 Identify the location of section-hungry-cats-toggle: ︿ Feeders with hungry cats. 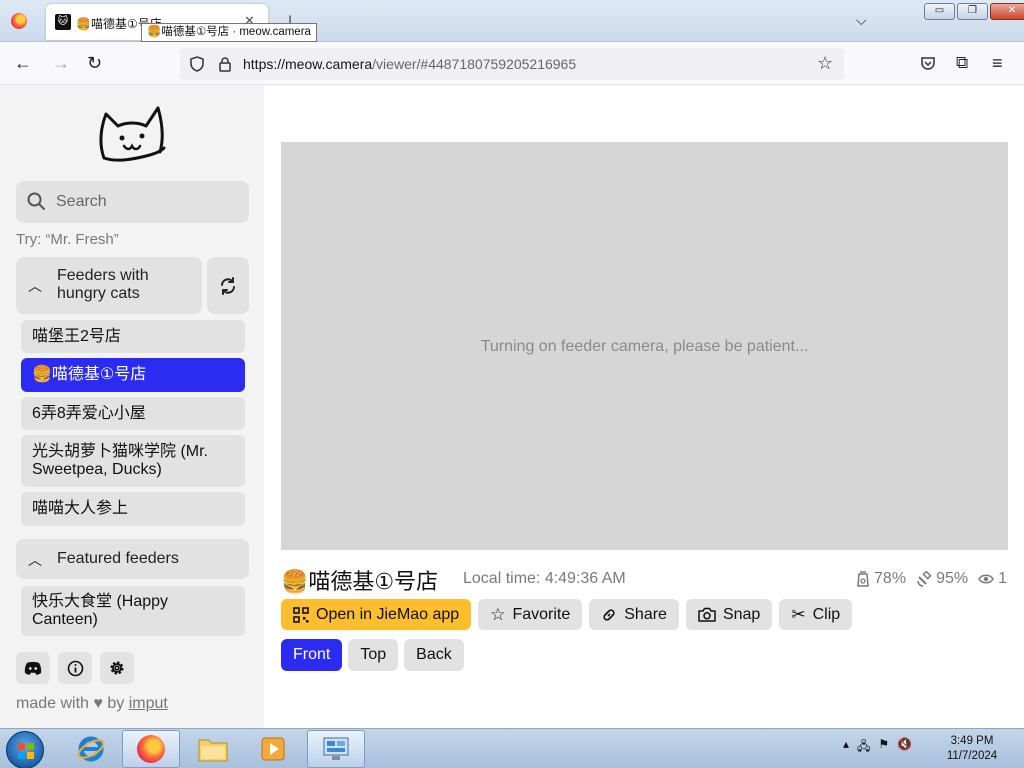
(109, 285).